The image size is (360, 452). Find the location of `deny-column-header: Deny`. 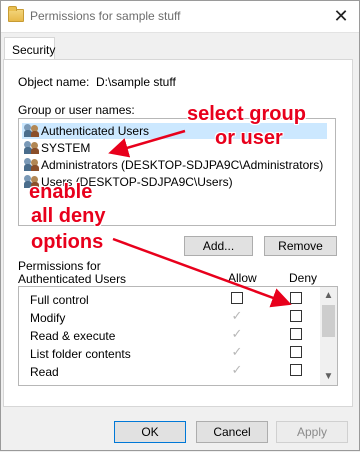

deny-column-header: Deny is located at coordinates (303, 278).